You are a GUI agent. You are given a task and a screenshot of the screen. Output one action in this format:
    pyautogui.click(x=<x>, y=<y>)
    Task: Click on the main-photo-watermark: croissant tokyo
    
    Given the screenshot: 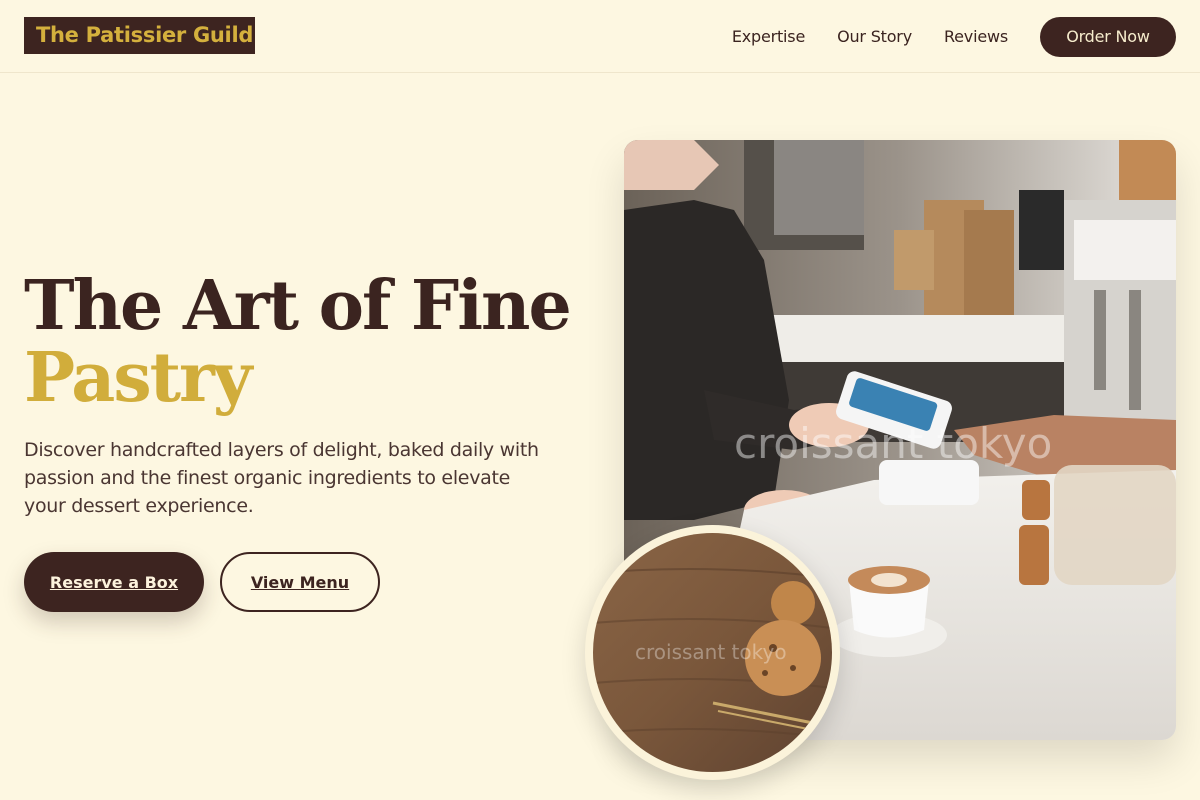 What is the action you would take?
    pyautogui.click(x=893, y=443)
    